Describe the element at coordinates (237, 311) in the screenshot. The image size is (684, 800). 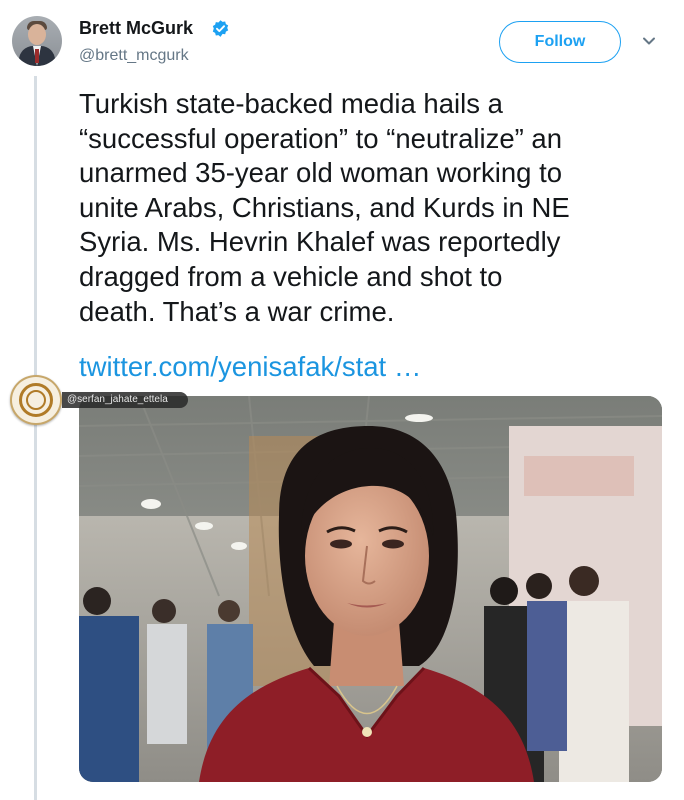
I see `tweet-text-line: death. That’s a war crime.` at that location.